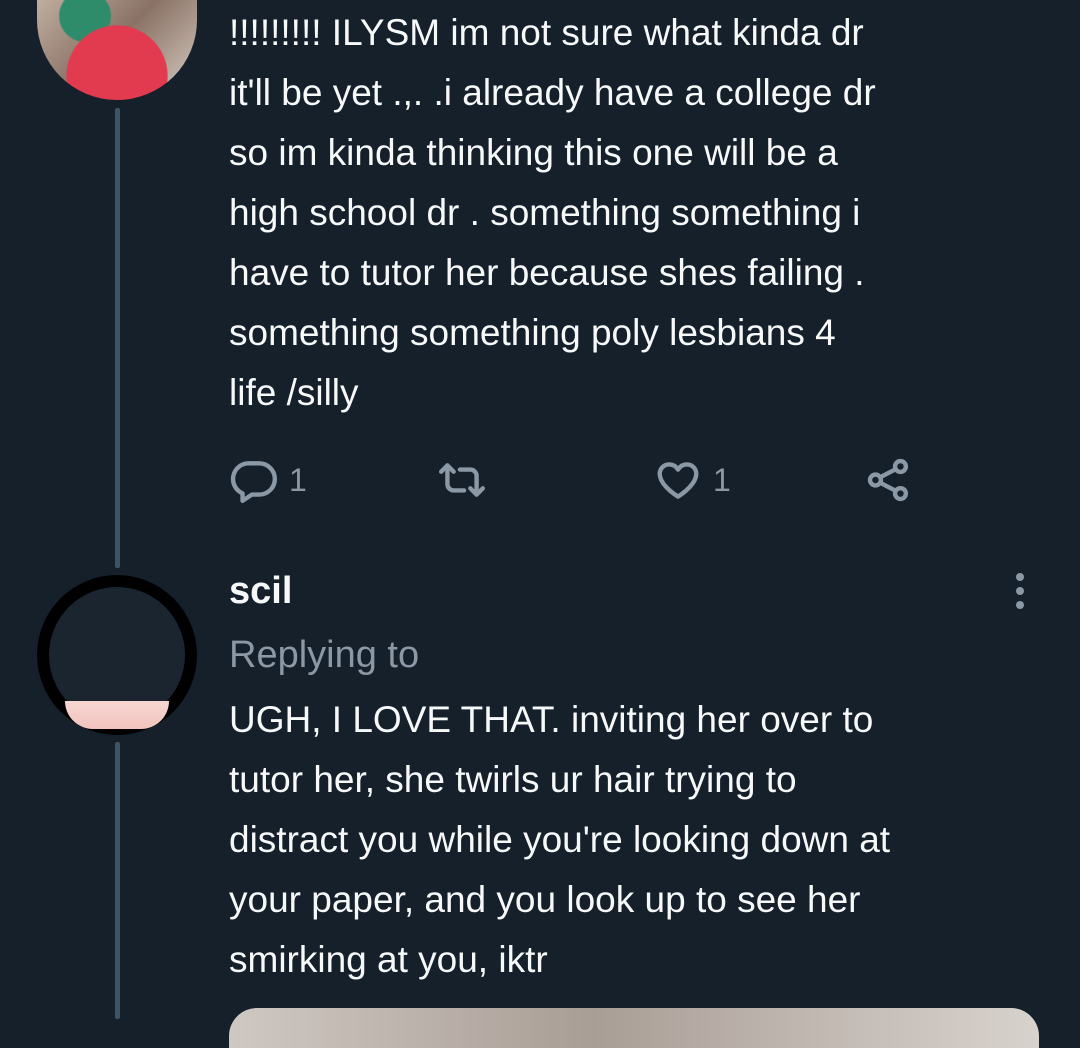  I want to click on display-name: scil, so click(260, 591).